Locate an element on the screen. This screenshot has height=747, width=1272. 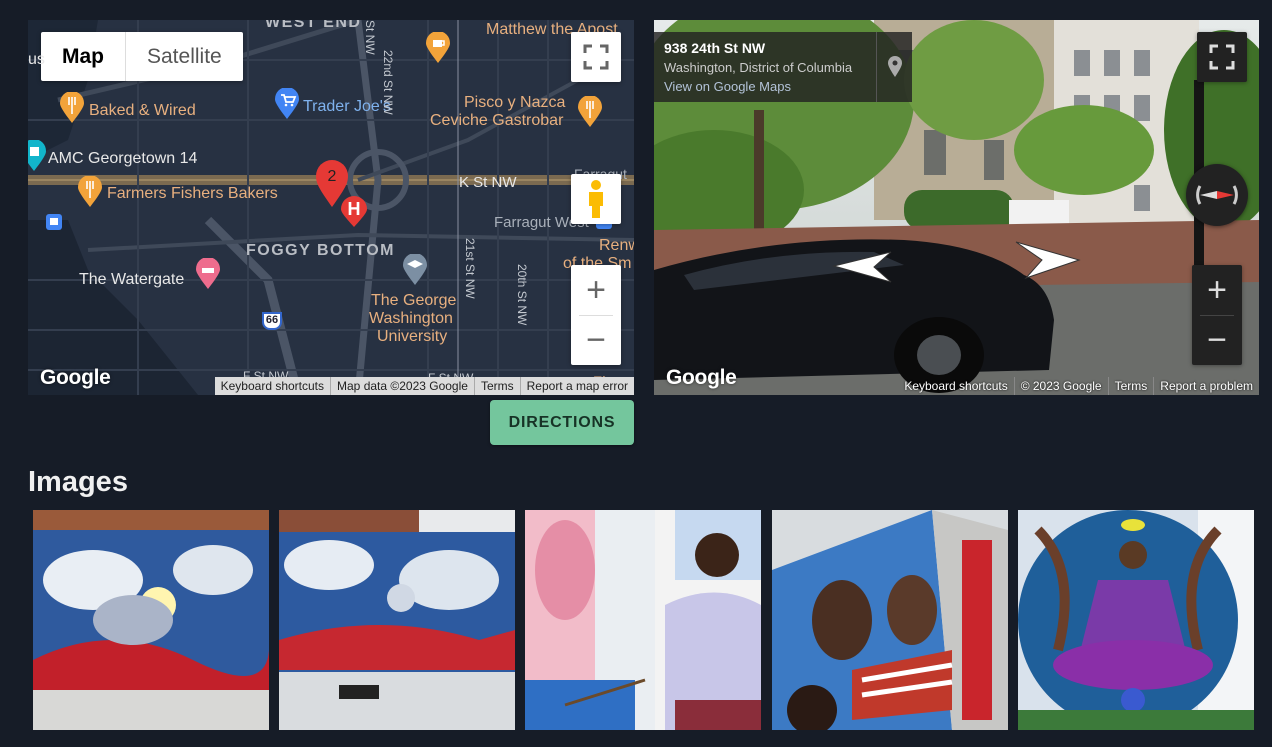
route-number: 66 is located at coordinates (272, 320).